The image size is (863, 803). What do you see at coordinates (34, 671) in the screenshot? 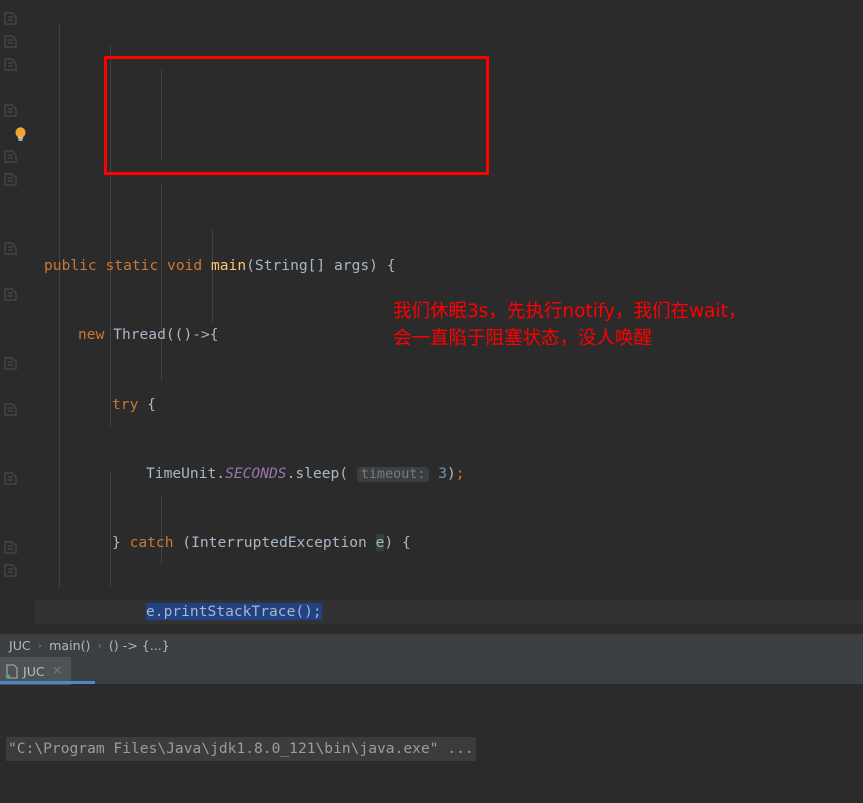
I see `run-tab-label: JUC` at bounding box center [34, 671].